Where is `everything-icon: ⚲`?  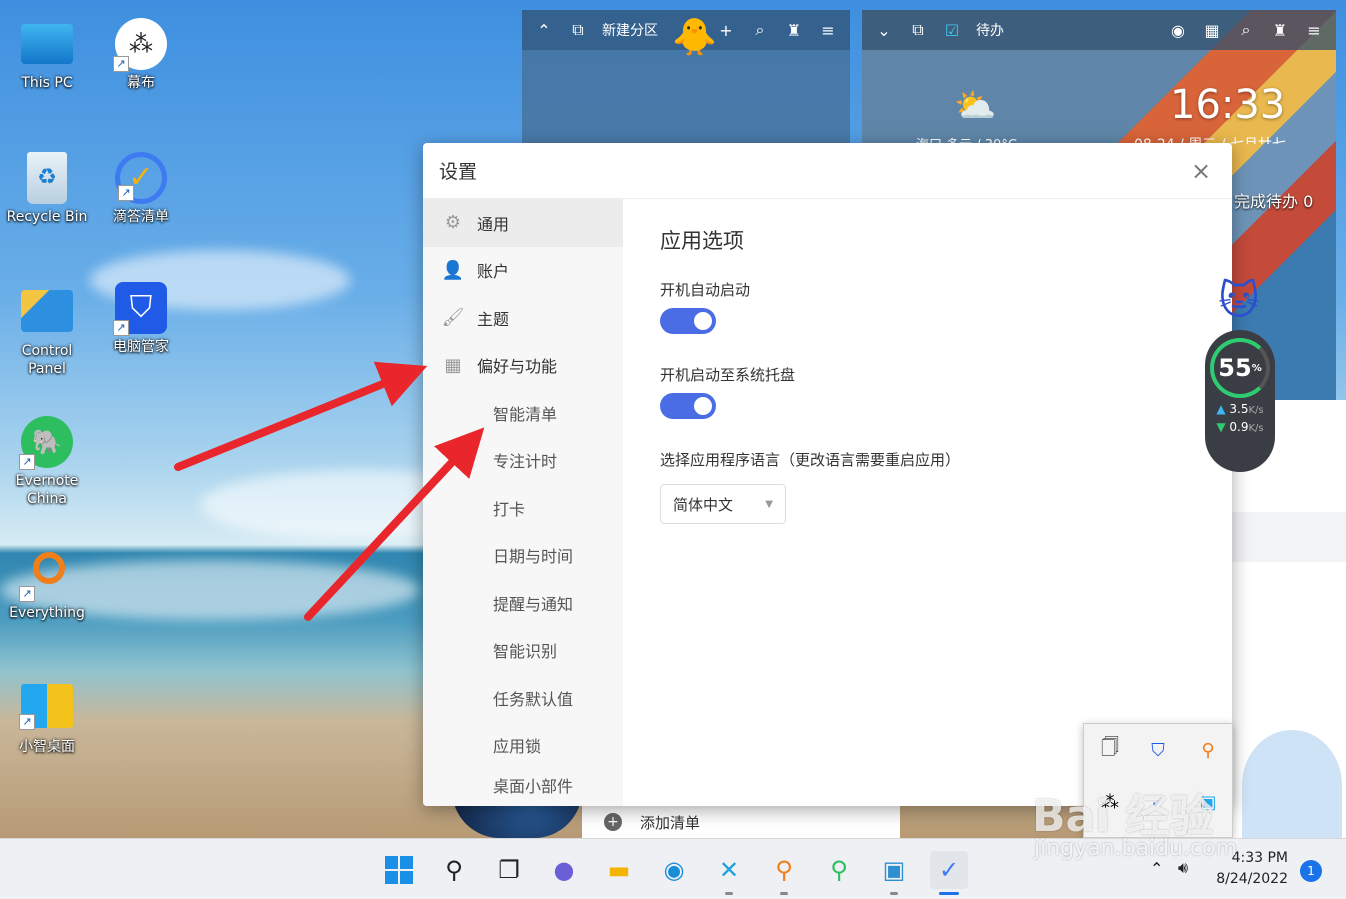 everything-icon: ⚲ is located at coordinates (784, 870).